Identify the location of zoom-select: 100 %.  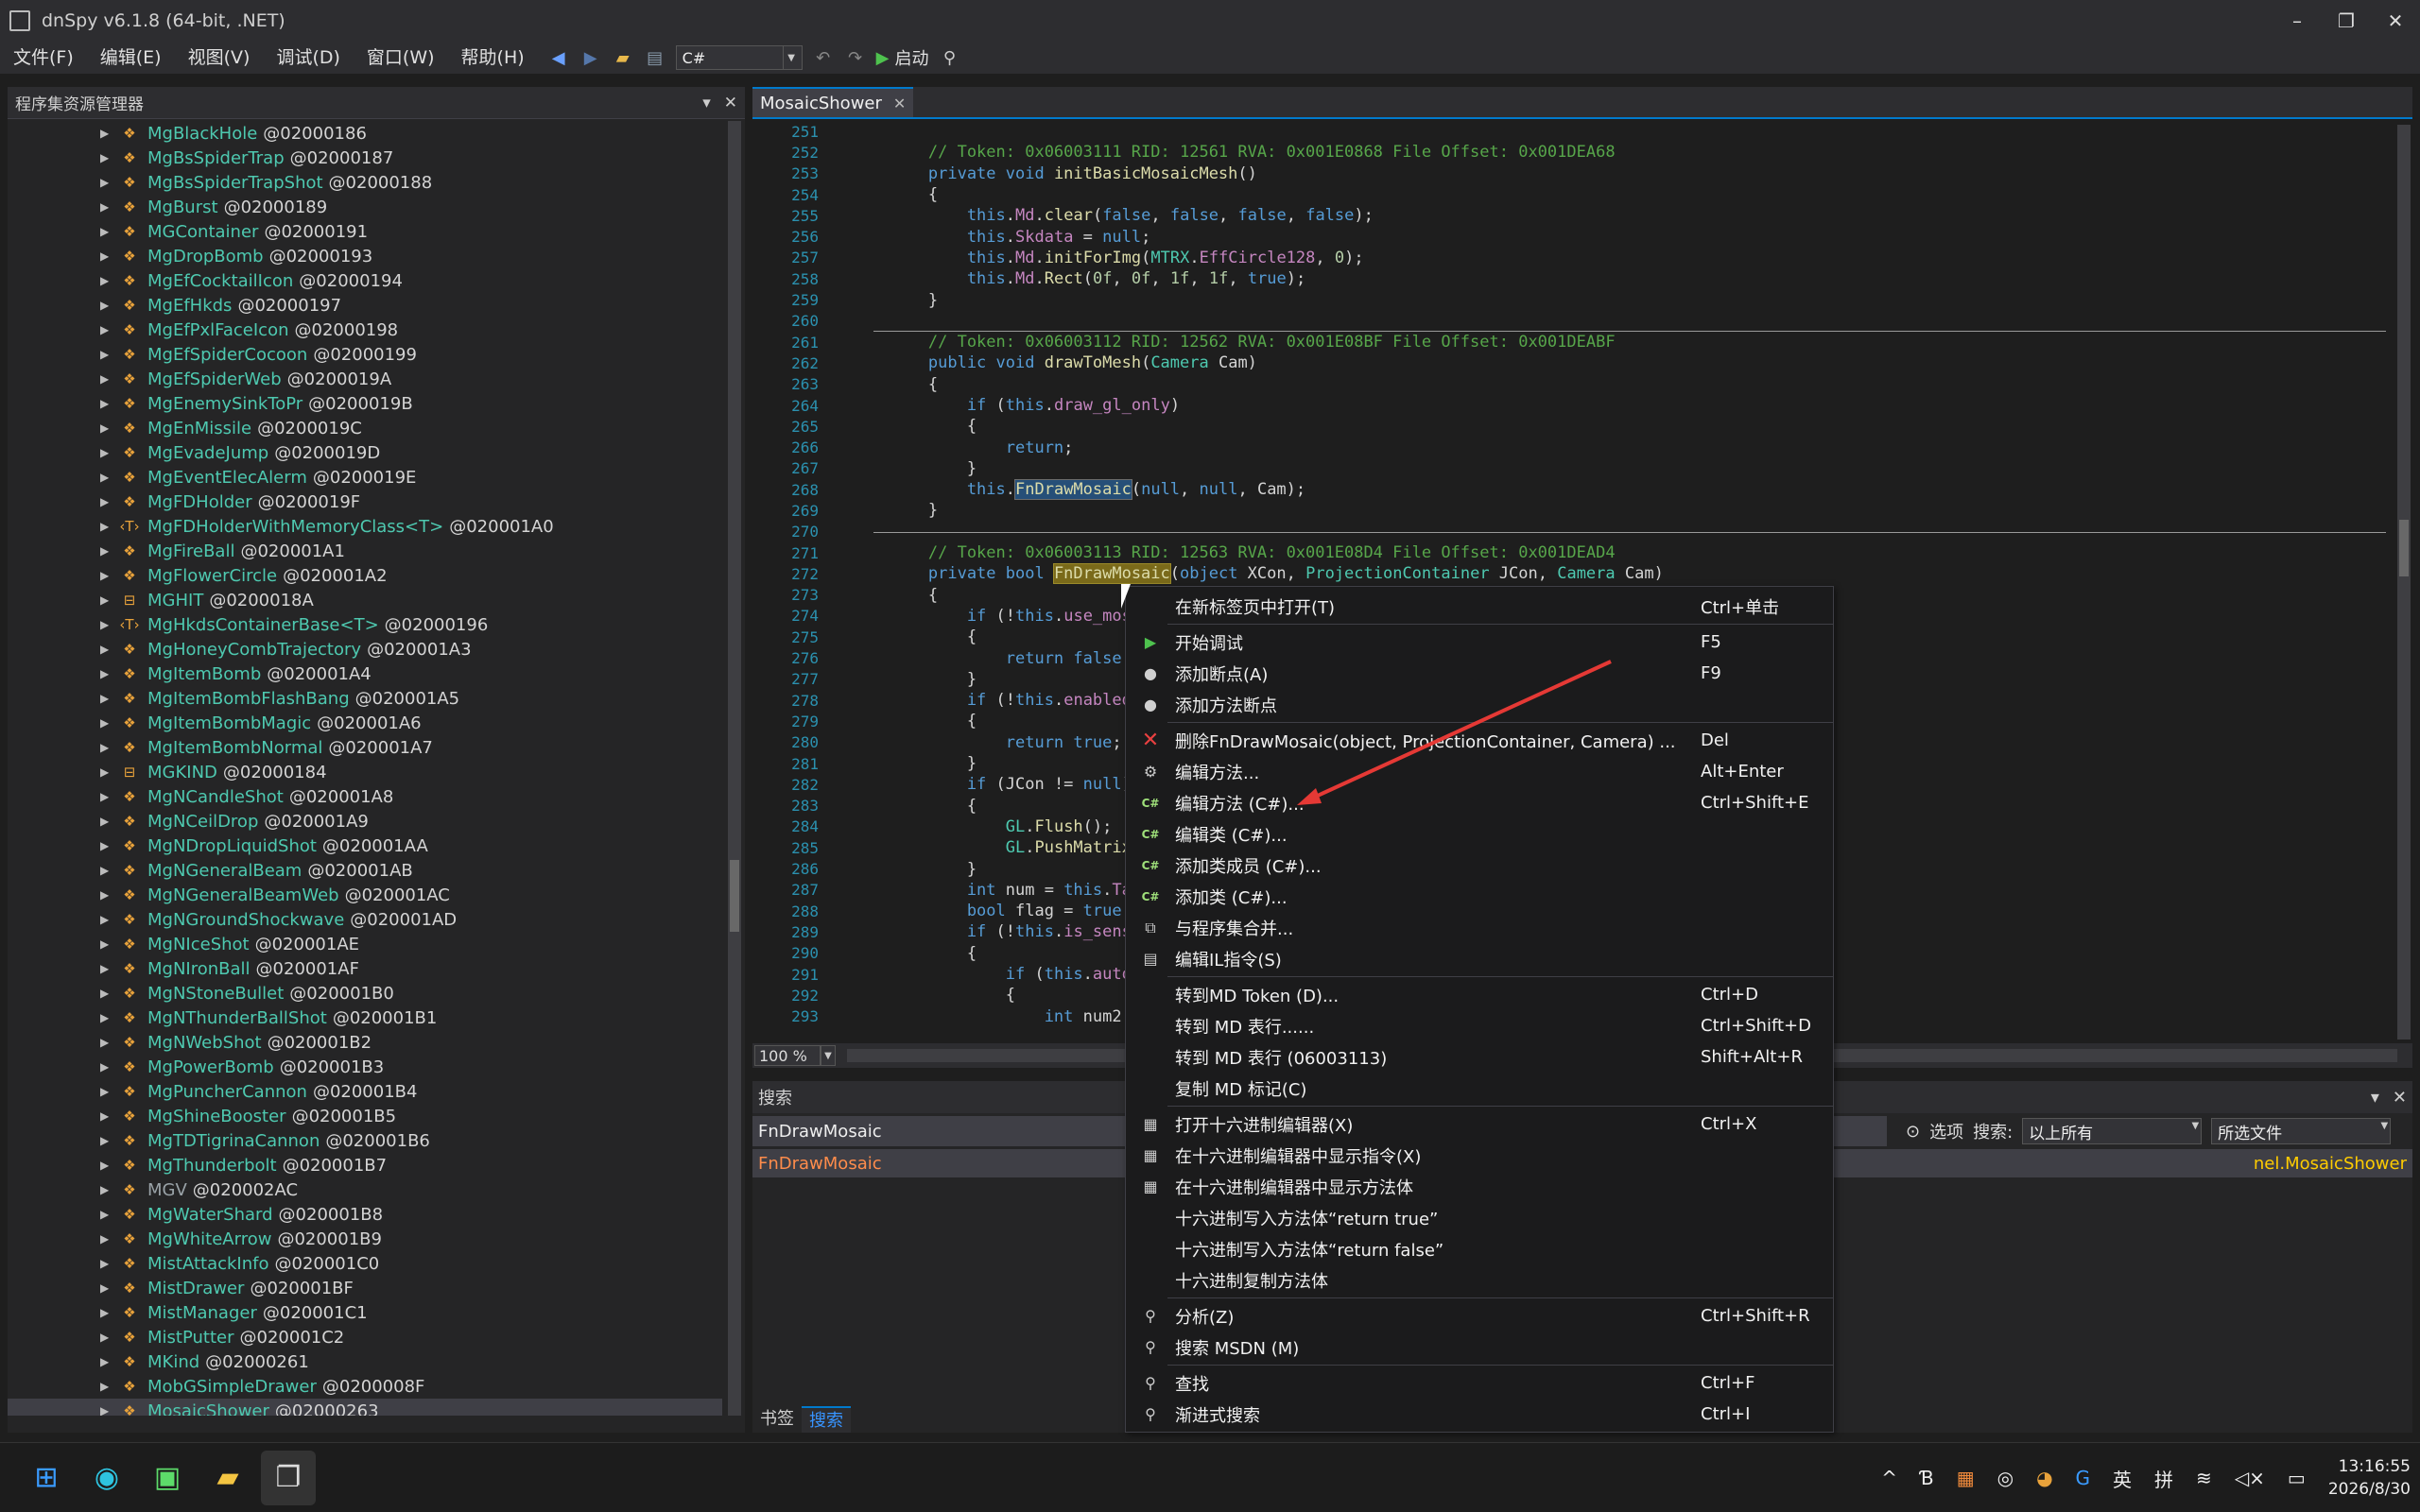
(787, 1055).